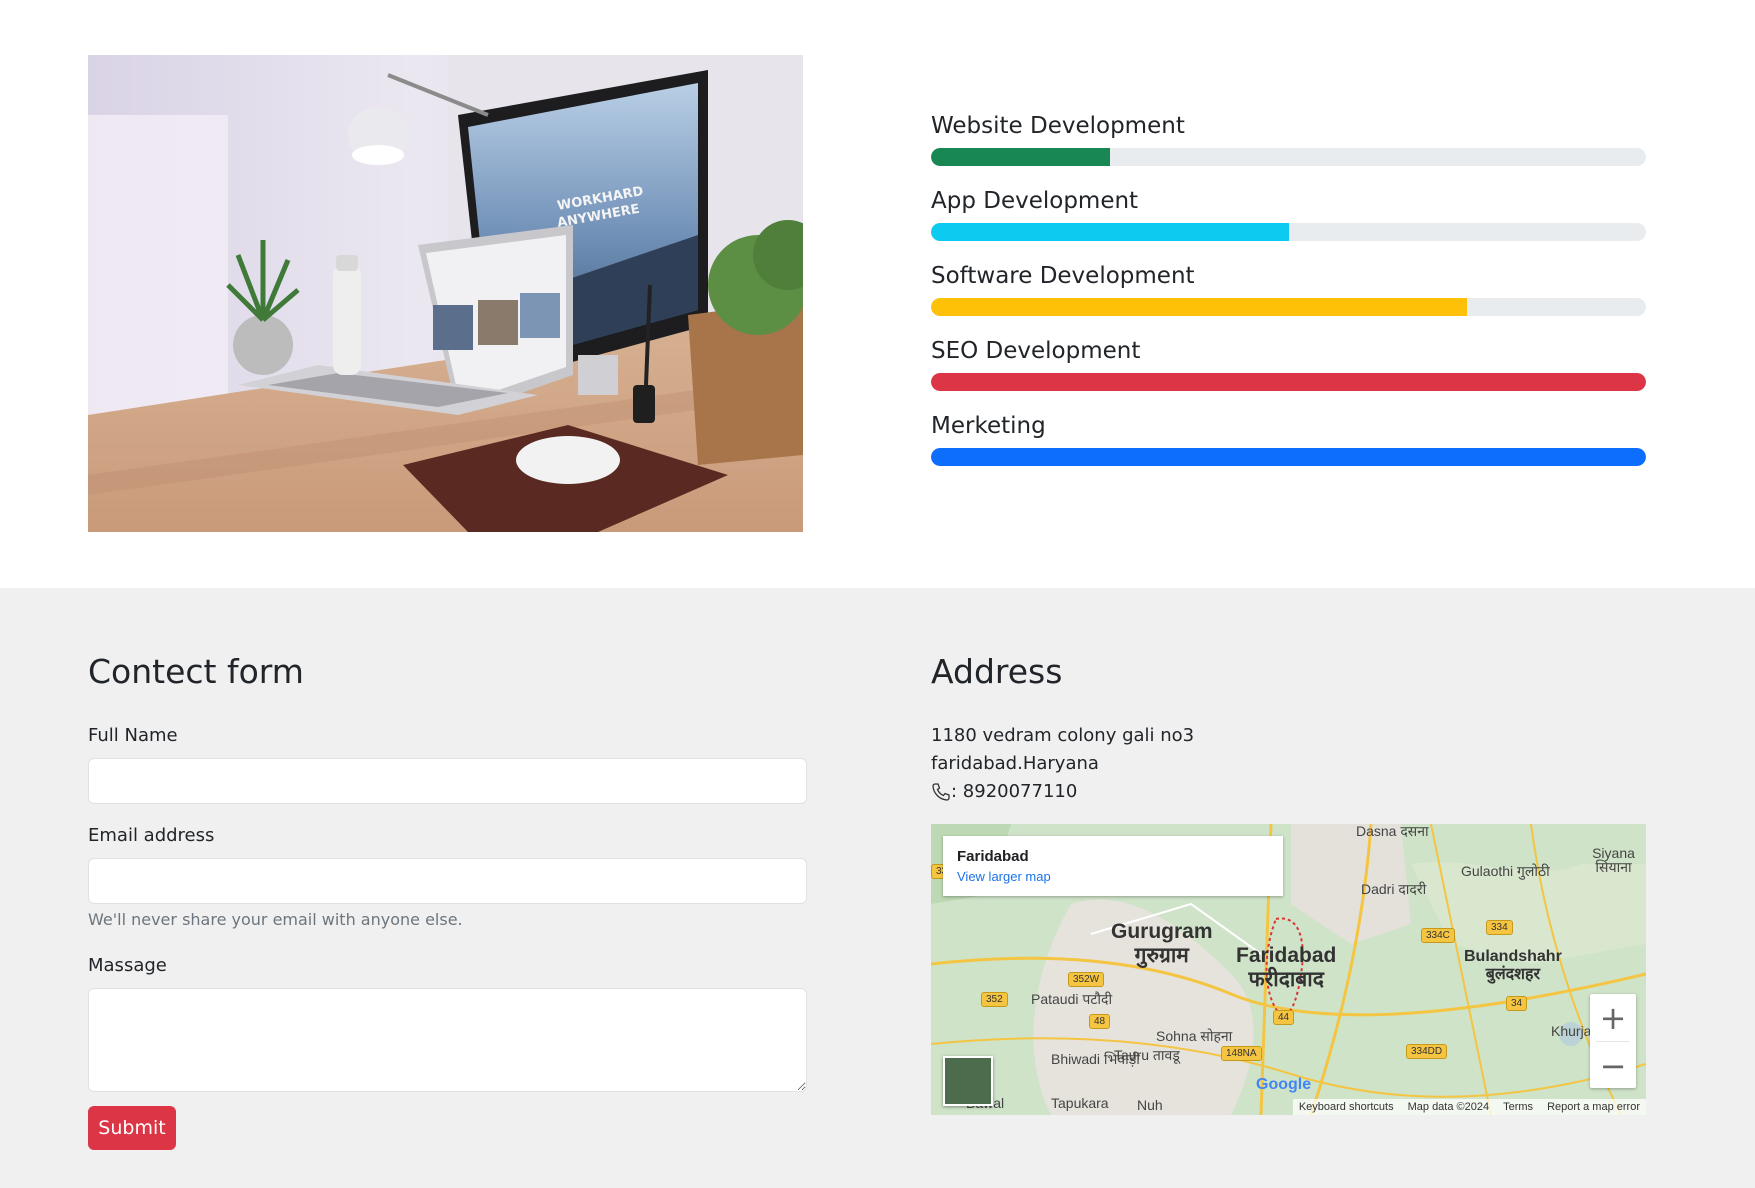  I want to click on map-place-card: Faridabad View larger map, so click(1113, 866).